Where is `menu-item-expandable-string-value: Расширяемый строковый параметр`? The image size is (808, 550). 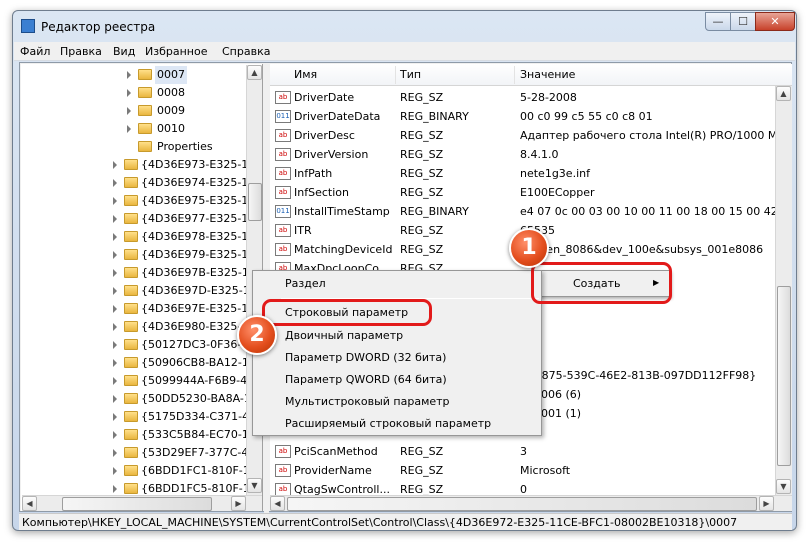 menu-item-expandable-string-value: Расширяемый строковый параметр is located at coordinates (397, 424).